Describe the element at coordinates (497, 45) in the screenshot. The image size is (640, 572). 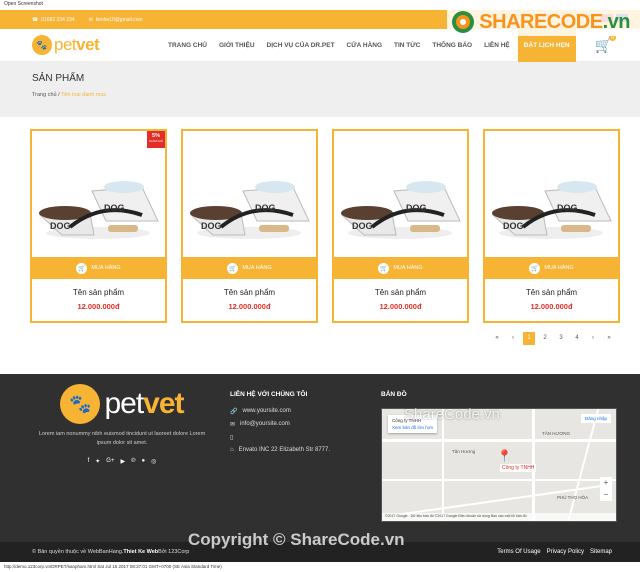
I see `nav-contact: LIÊN HỆ` at that location.